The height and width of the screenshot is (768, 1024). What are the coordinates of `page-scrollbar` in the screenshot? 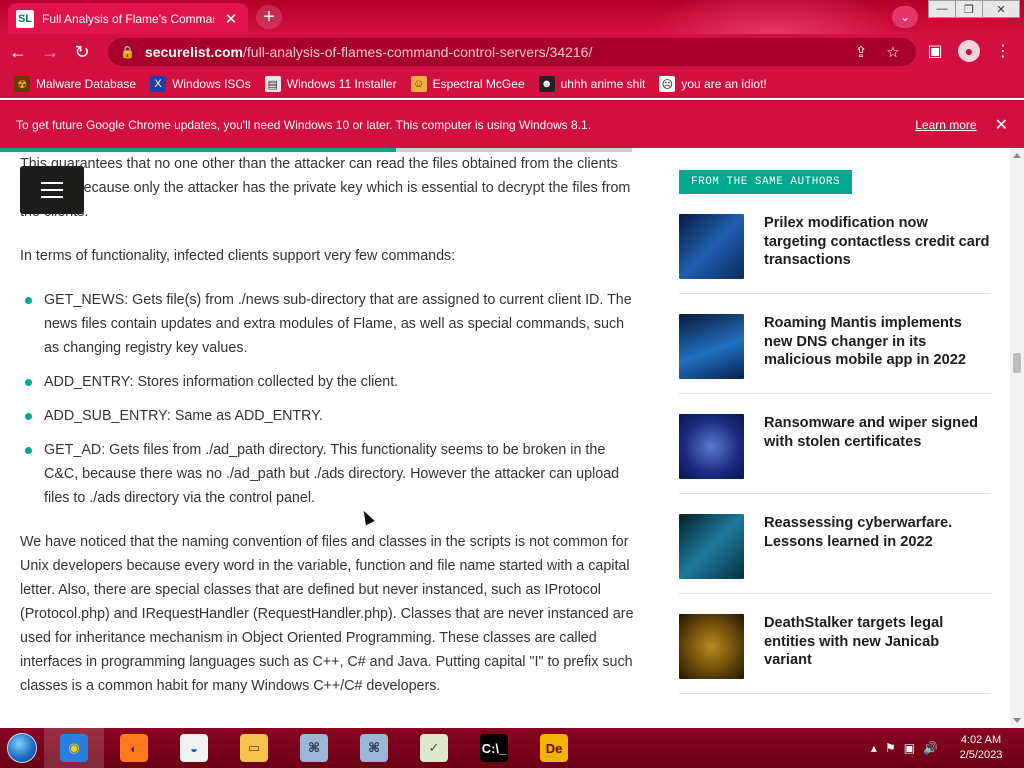 It's located at (1017, 438).